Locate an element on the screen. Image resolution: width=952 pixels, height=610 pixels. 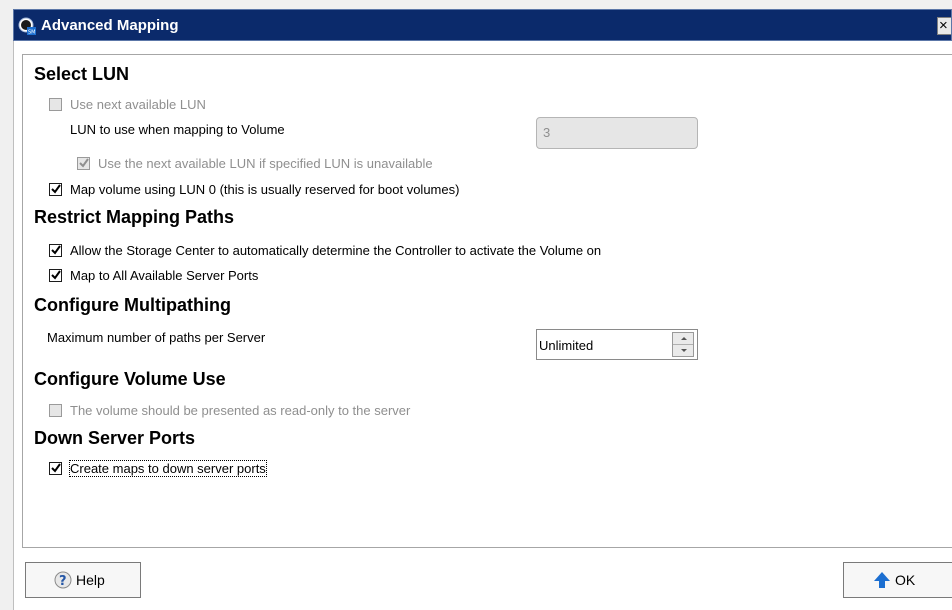
close-button: × is located at coordinates (944, 26).